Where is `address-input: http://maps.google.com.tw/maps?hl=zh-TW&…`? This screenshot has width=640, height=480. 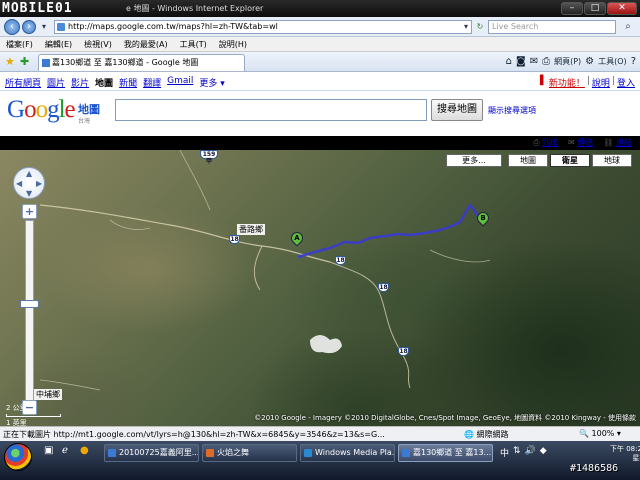 address-input: http://maps.google.com.tw/maps?hl=zh-TW&… is located at coordinates (263, 27).